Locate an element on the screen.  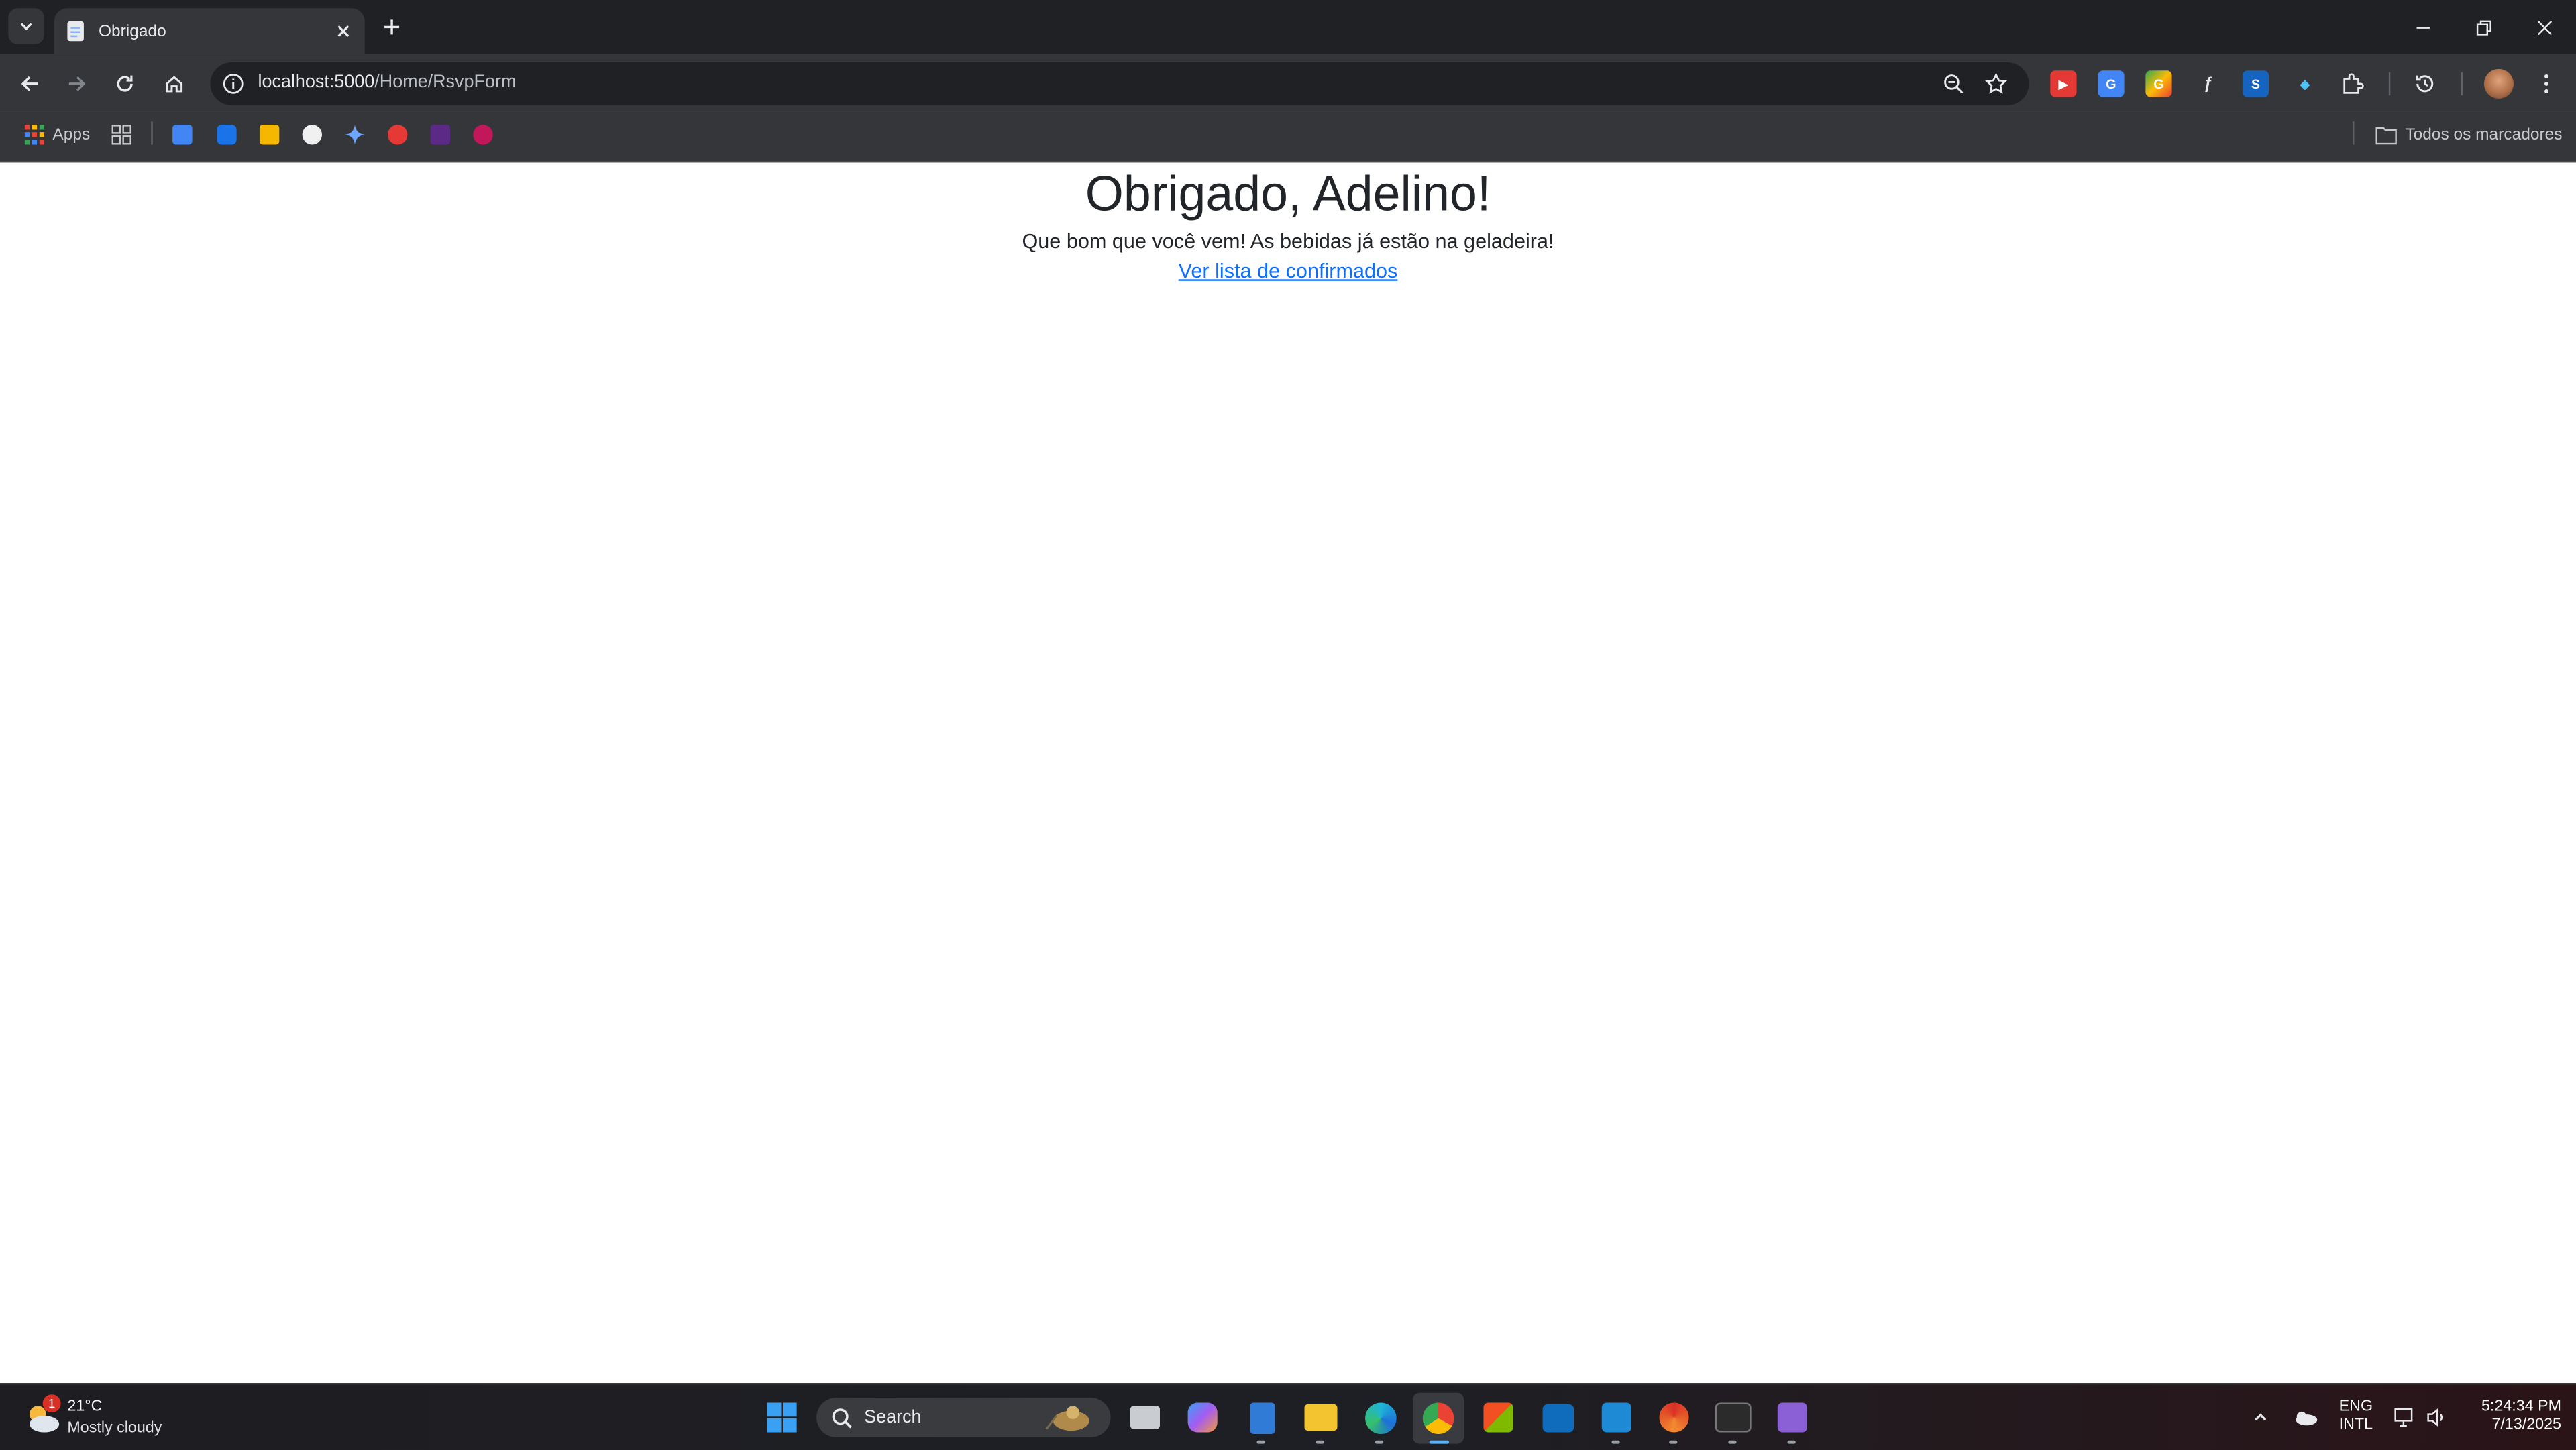
close-icon is located at coordinates (2543, 27).